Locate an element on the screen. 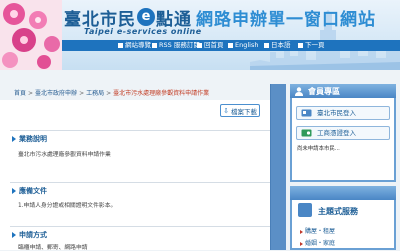  section-heading-description: 業務說明 is located at coordinates (29, 139).